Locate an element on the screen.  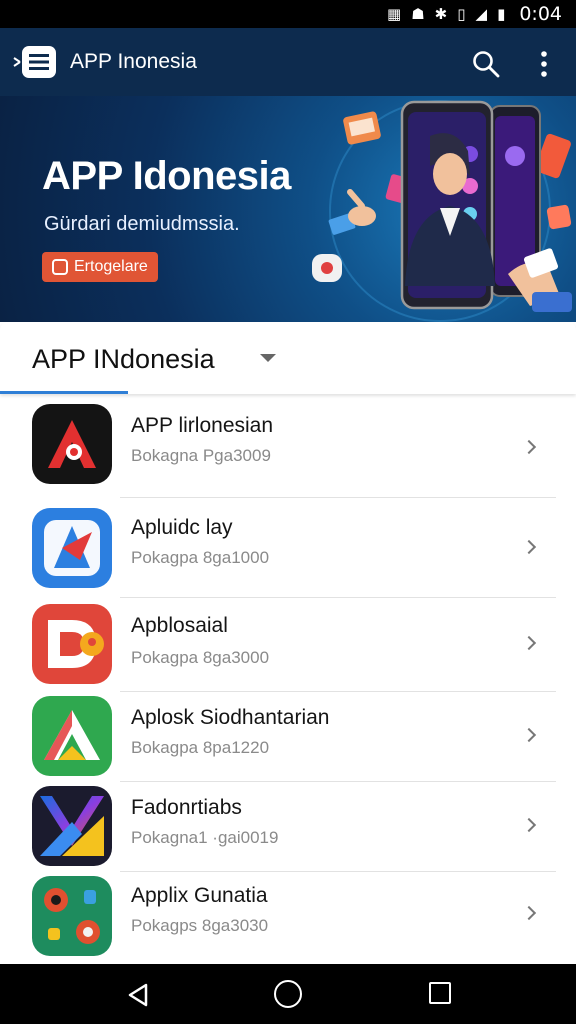
app-name: Apluidc lay is located at coordinates (182, 527).